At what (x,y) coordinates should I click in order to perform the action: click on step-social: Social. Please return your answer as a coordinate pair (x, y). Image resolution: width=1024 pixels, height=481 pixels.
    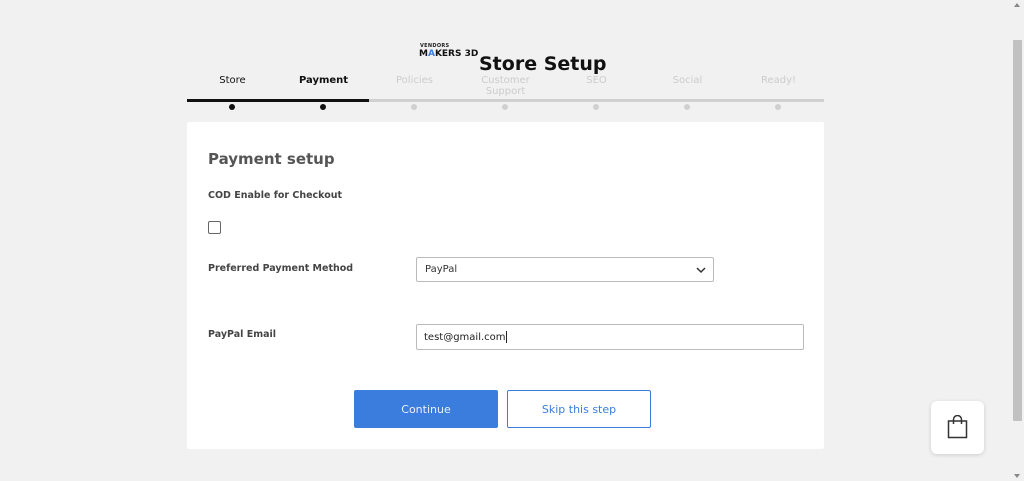
    Looking at the image, I should click on (687, 80).